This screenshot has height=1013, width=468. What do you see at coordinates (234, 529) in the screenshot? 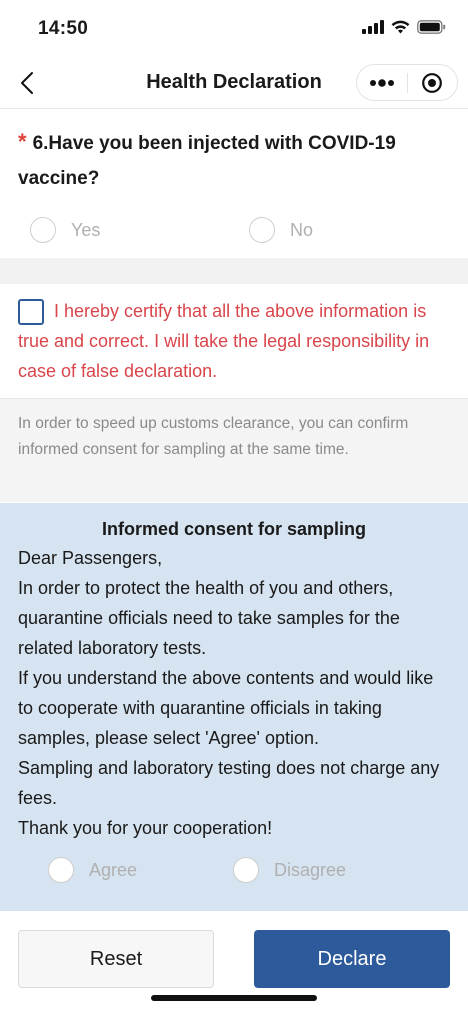
I see `consent-title: Informed consent for sampling` at bounding box center [234, 529].